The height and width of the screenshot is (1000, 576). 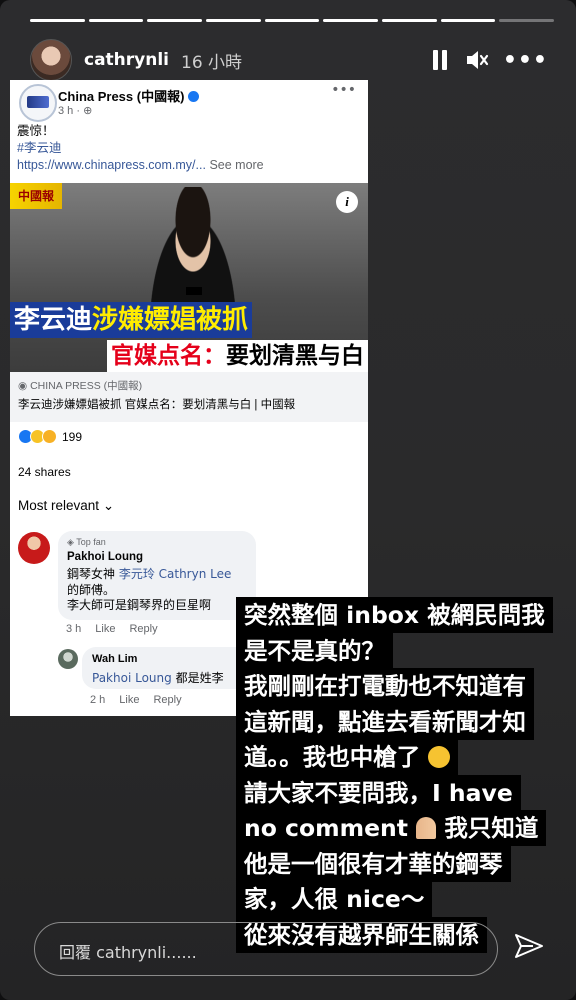 I want to click on story-time: 16 小時, so click(x=212, y=62).